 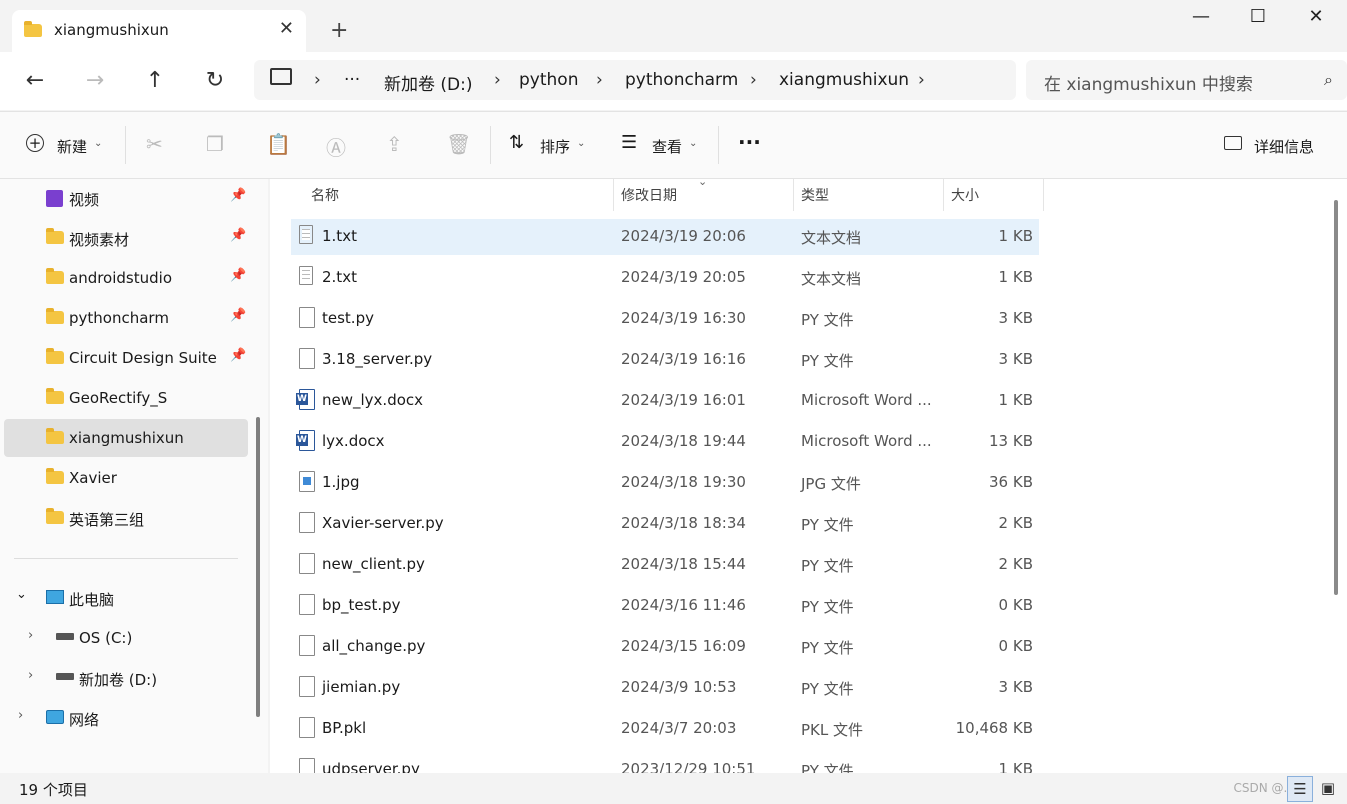 What do you see at coordinates (54, 198) in the screenshot?
I see `video-folder-icon` at bounding box center [54, 198].